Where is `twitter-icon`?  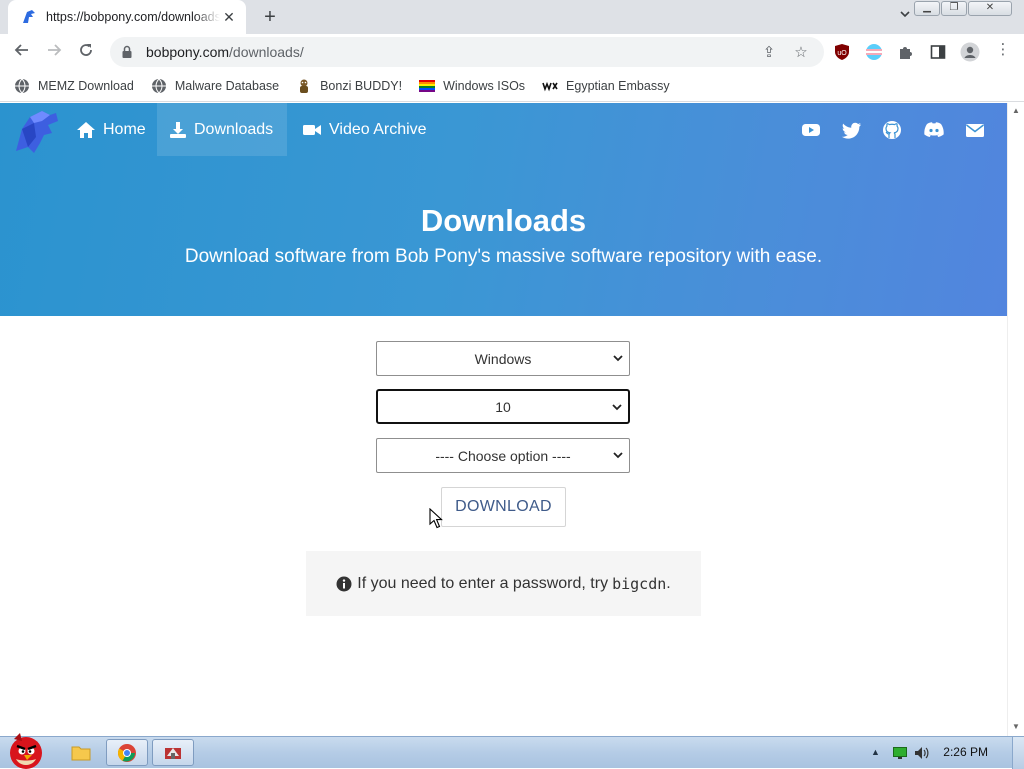
twitter-icon is located at coordinates (852, 130).